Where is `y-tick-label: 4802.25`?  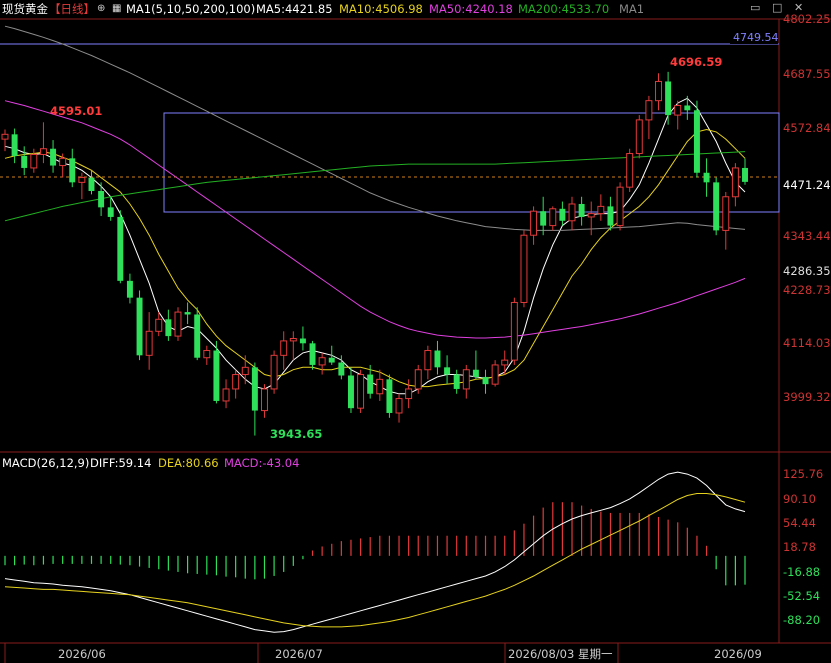
y-tick-label: 4802.25 is located at coordinates (807, 19).